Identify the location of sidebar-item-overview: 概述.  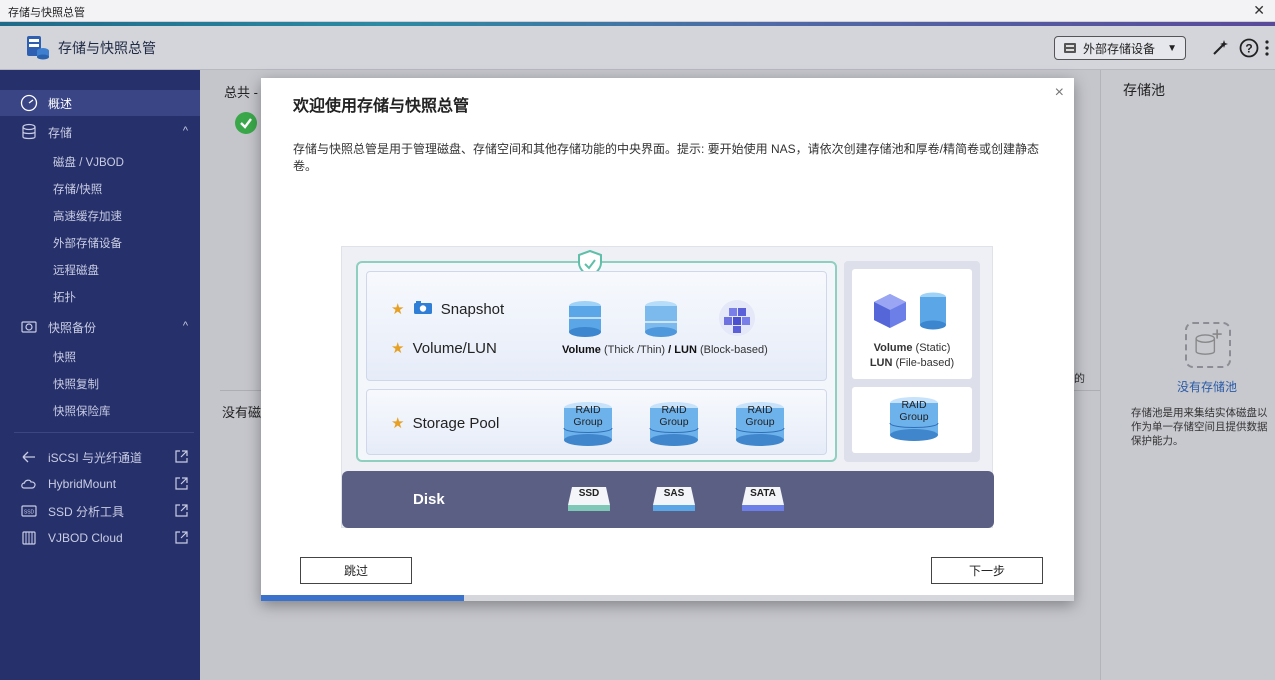
(100, 103).